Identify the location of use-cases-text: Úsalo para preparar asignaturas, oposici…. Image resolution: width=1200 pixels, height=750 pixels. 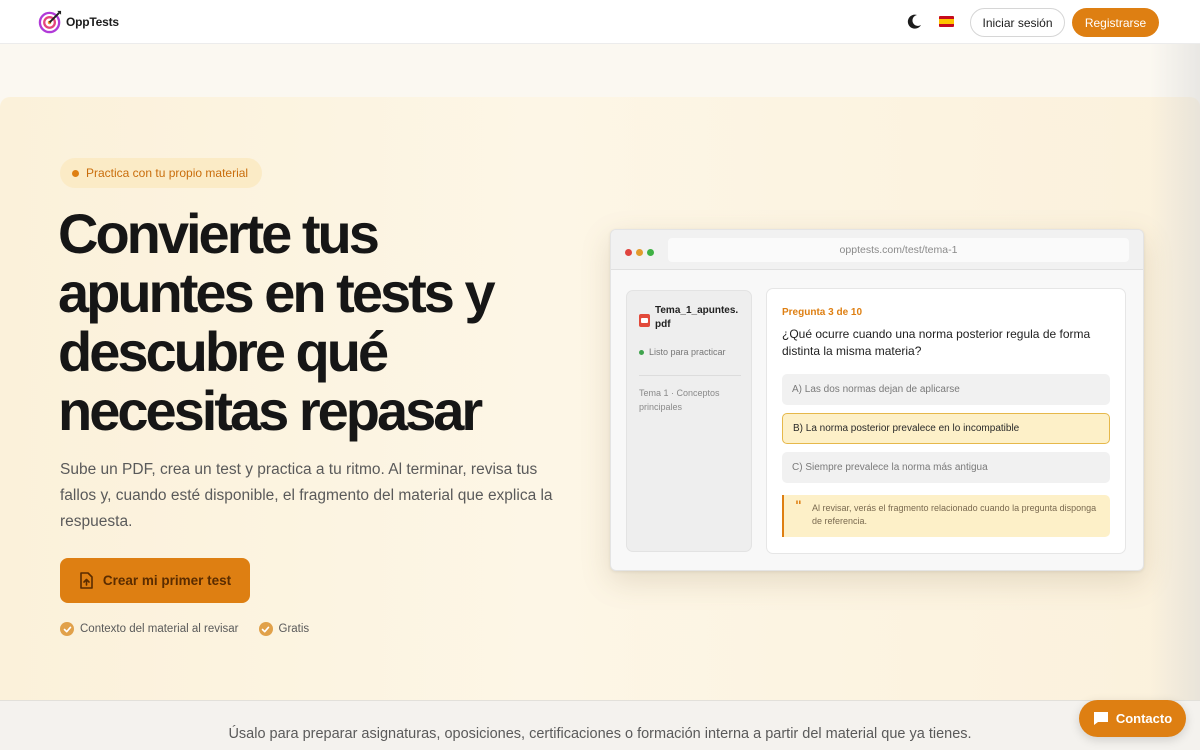
(600, 734).